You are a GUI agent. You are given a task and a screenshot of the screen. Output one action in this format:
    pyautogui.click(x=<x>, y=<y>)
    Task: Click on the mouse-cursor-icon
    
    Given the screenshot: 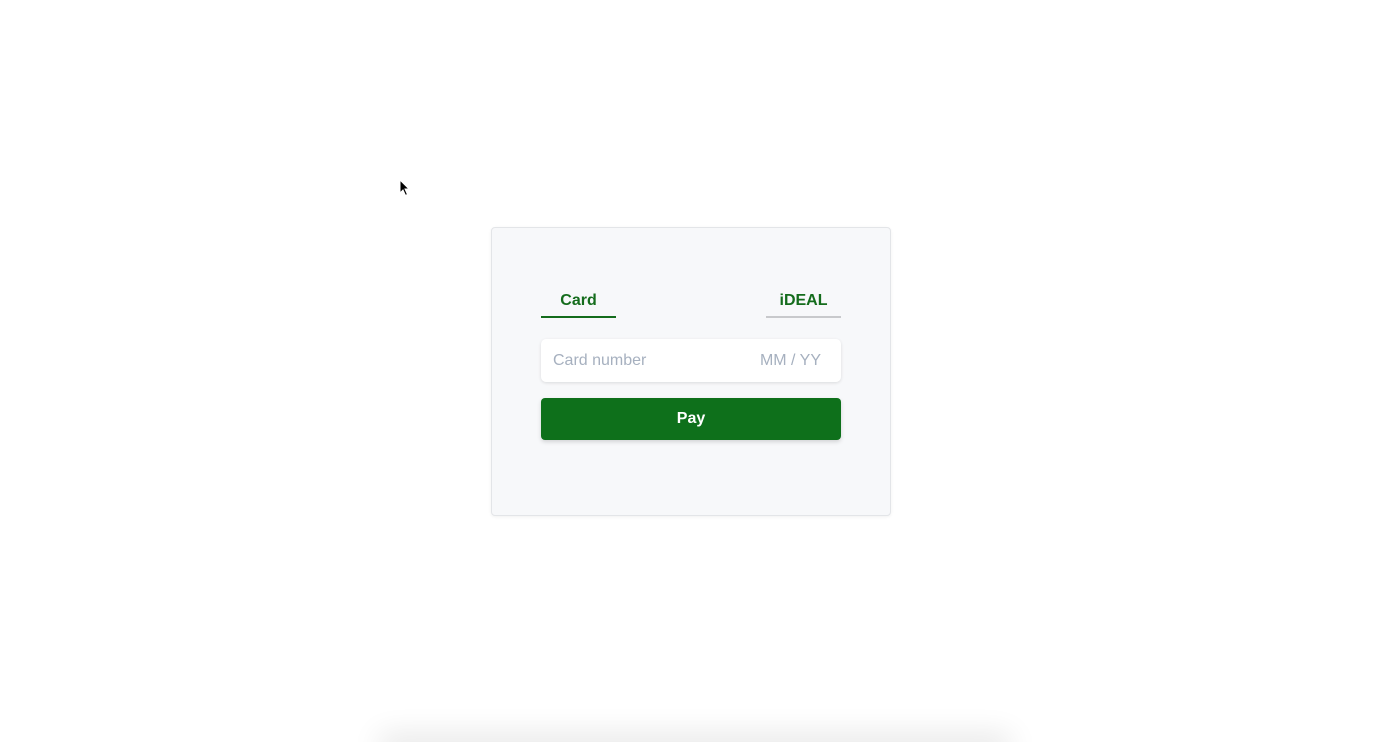 What is the action you would take?
    pyautogui.click(x=405, y=188)
    